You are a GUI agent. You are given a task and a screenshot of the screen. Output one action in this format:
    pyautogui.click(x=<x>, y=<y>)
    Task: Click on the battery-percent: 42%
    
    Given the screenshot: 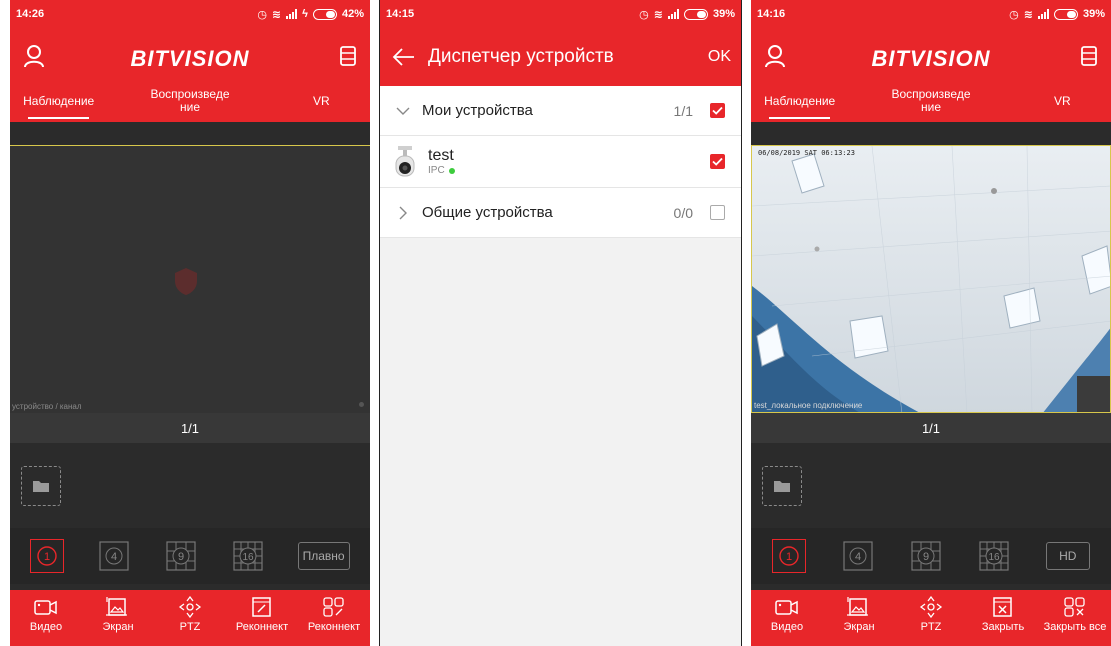 What is the action you would take?
    pyautogui.click(x=352, y=14)
    